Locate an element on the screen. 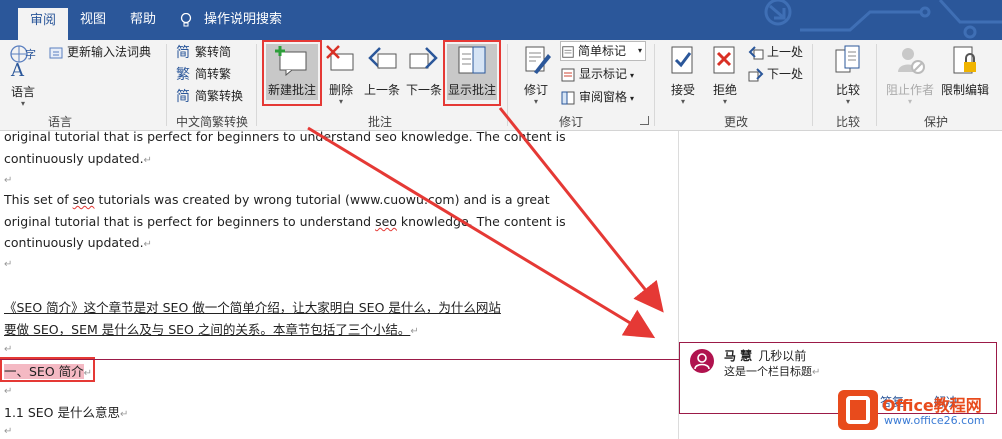  office-logo-icon is located at coordinates (858, 410).